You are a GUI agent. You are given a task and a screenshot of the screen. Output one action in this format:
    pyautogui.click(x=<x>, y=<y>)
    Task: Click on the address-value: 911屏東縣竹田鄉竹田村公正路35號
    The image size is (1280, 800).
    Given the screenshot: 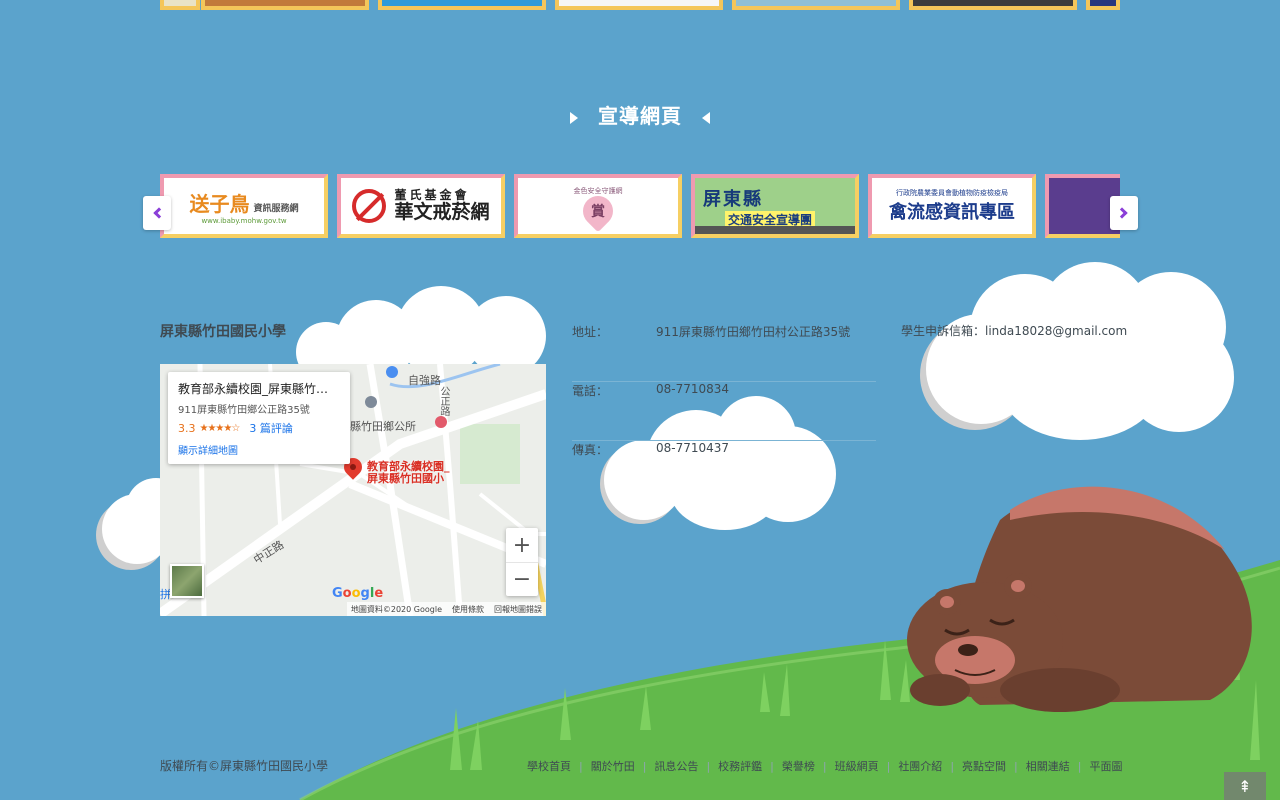 What is the action you would take?
    pyautogui.click(x=753, y=332)
    